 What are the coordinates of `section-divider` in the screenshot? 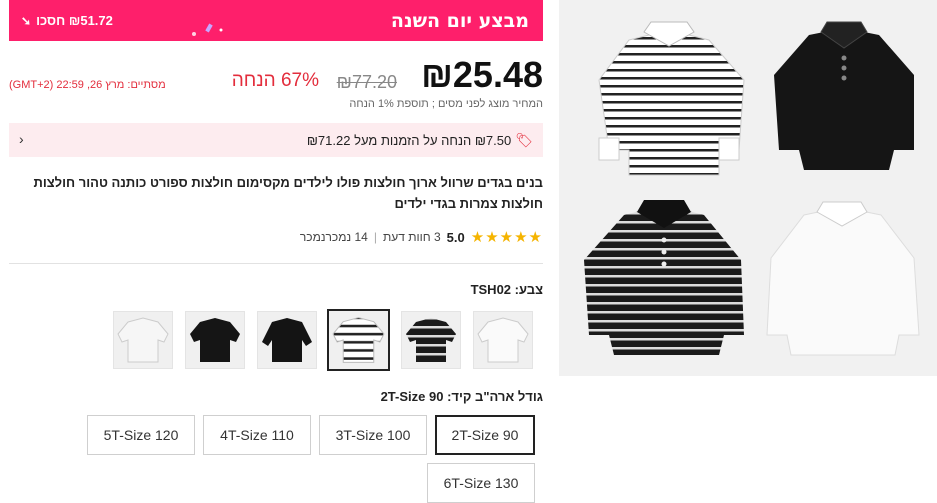 It's located at (276, 263).